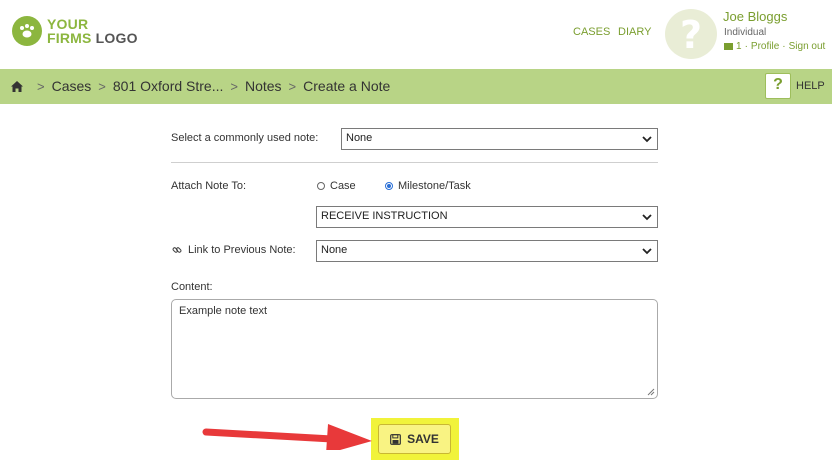  Describe the element at coordinates (765, 46) in the screenshot. I see `profile-link: Profile` at that location.